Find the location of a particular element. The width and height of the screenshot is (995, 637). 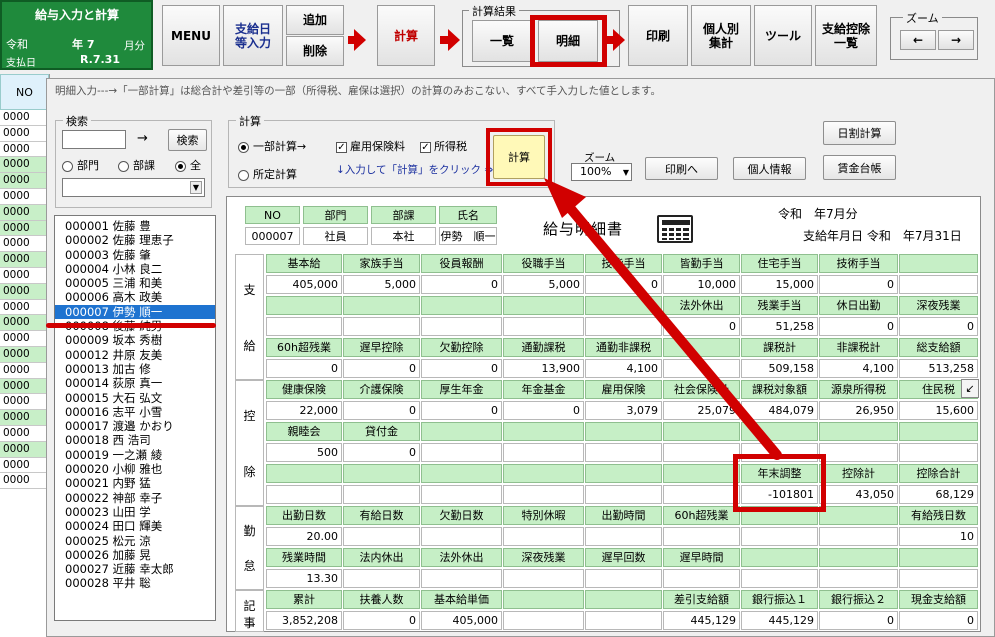

pointer-arrow is located at coordinates (663, 319).